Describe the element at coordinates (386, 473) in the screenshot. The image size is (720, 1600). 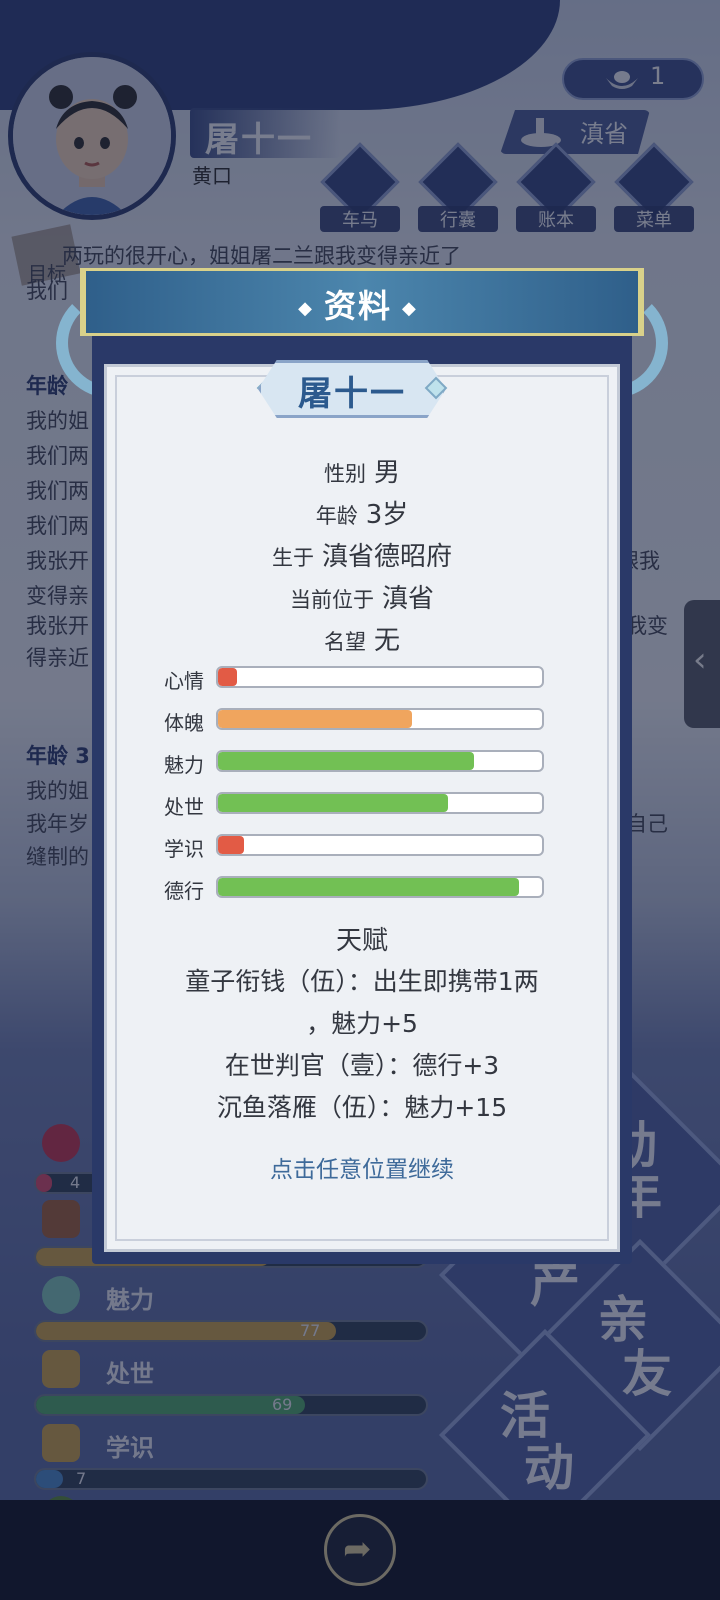
I see `info-value: 男` at that location.